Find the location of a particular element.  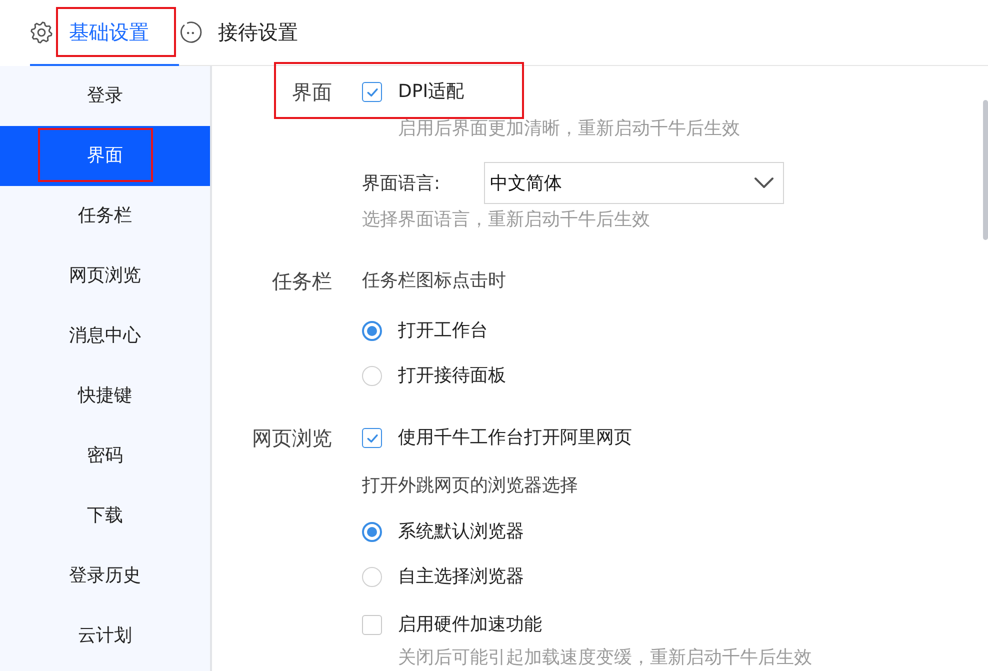

section-label: 网页浏览 is located at coordinates (291, 438).